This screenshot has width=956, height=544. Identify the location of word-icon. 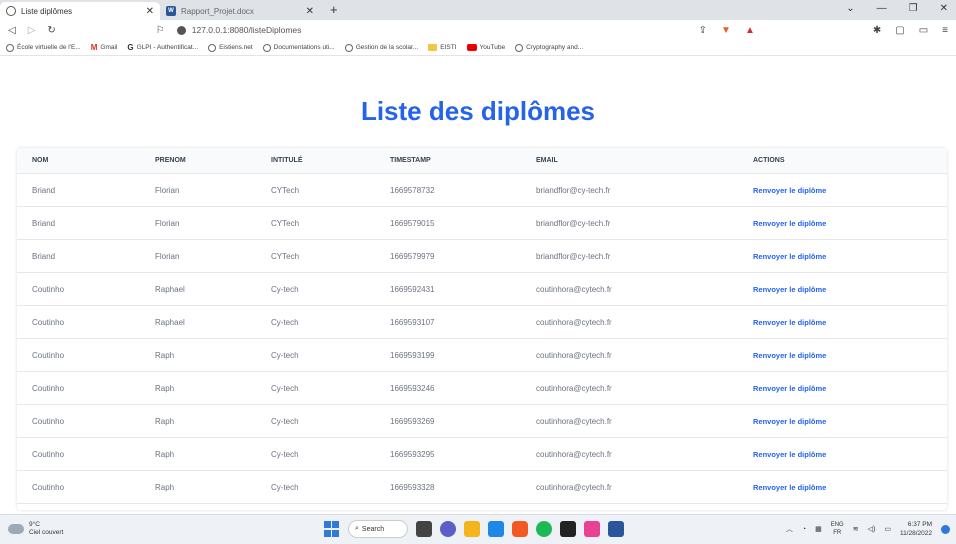
(616, 529).